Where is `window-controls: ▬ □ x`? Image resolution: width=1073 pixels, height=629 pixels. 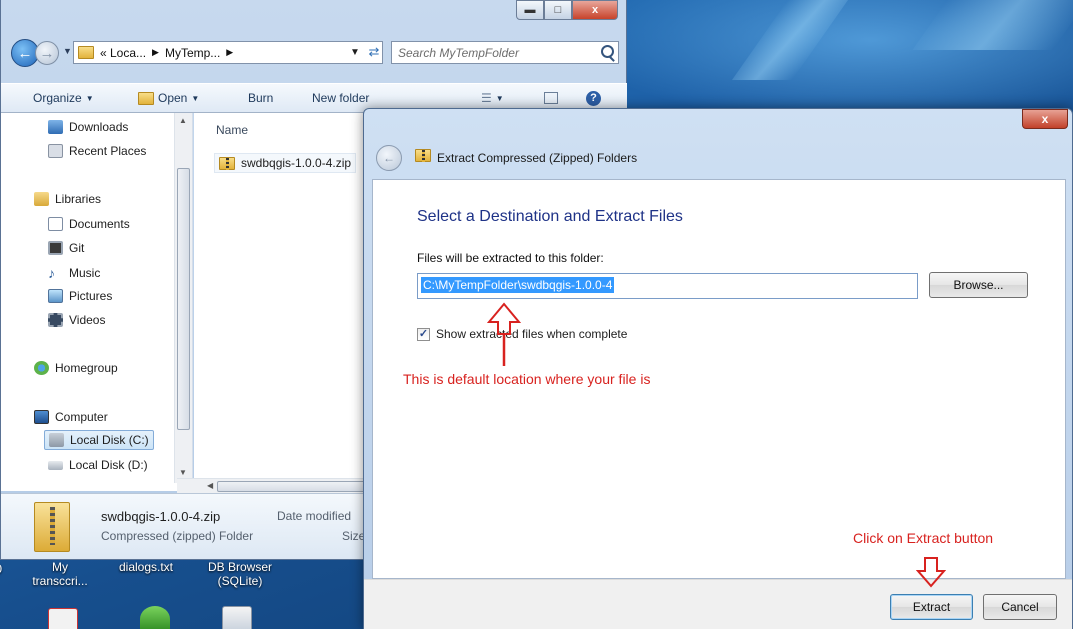 window-controls: ▬ □ x is located at coordinates (567, 10).